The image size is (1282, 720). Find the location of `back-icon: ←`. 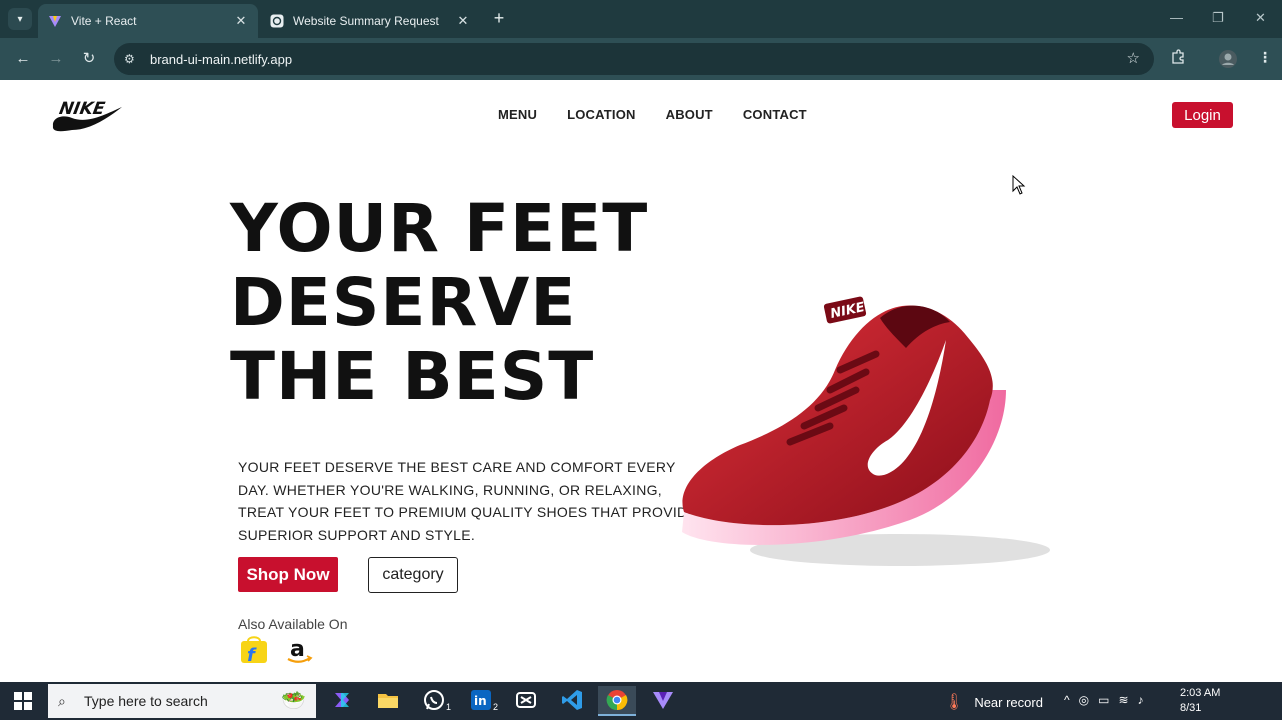

back-icon: ← is located at coordinates (23, 59).